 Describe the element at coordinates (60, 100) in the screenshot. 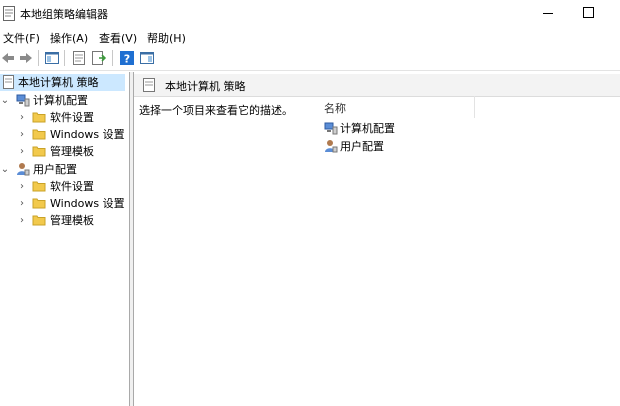

I see `tree-label: 计算机配置` at that location.